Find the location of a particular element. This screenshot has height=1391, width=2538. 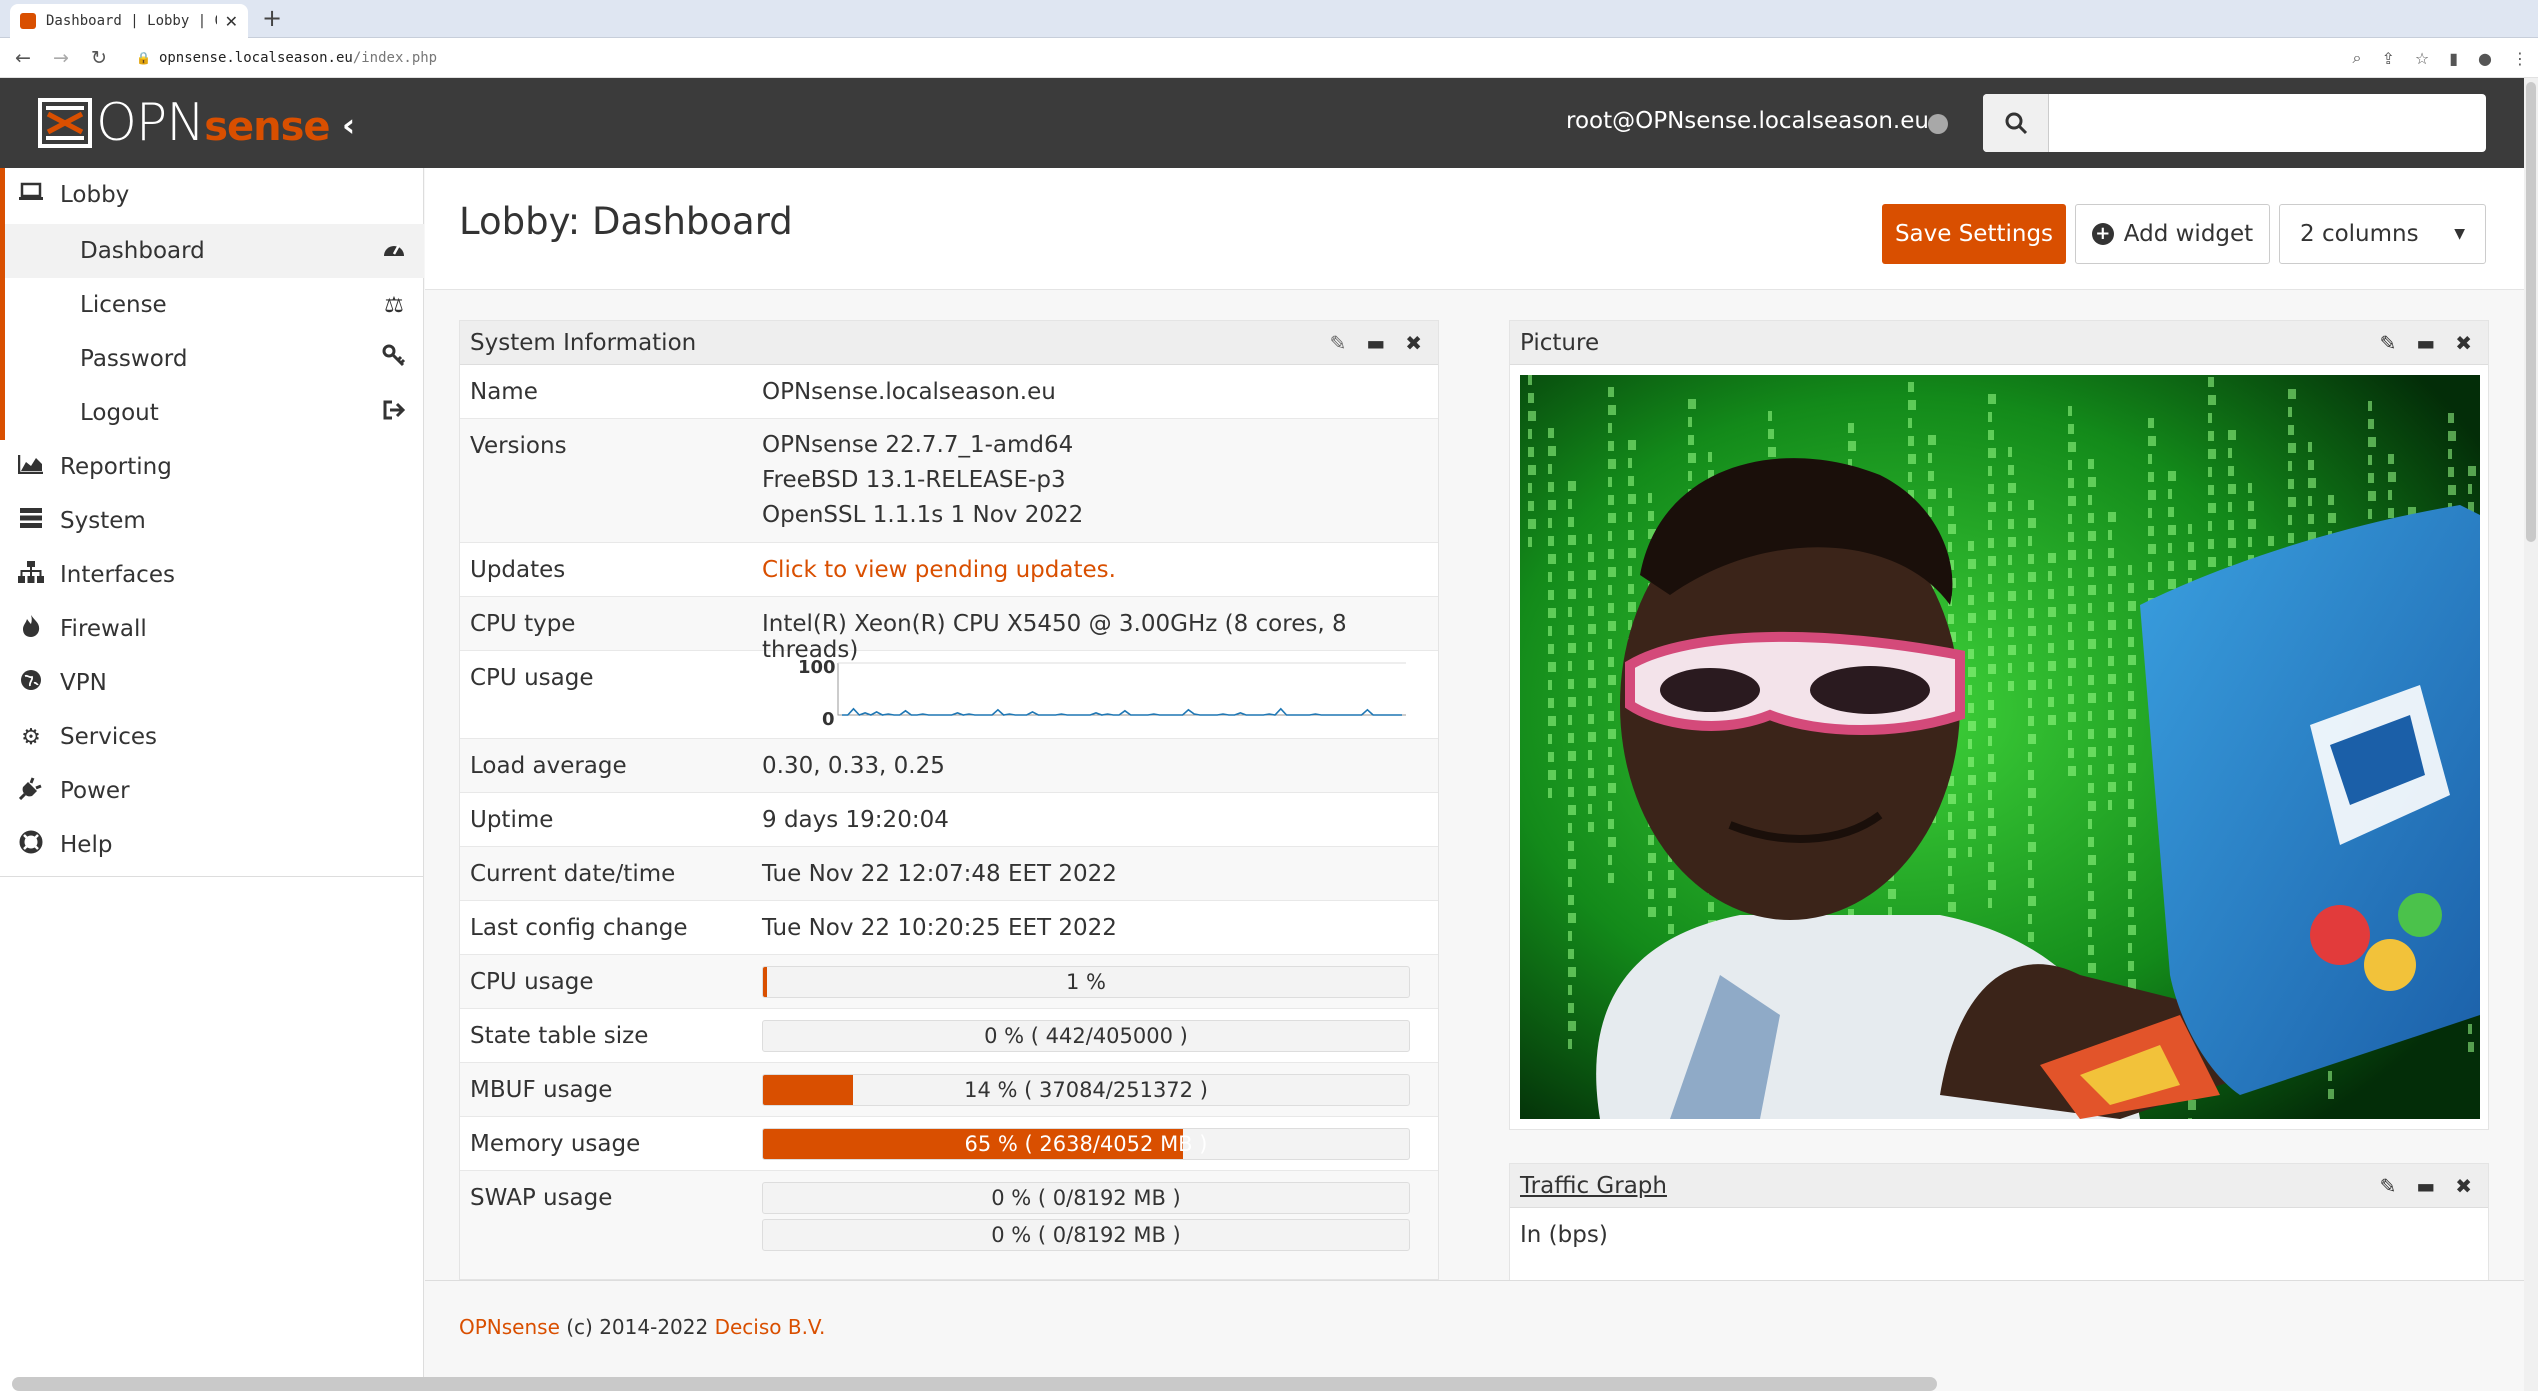

new-tab-icon: + is located at coordinates (272, 18).